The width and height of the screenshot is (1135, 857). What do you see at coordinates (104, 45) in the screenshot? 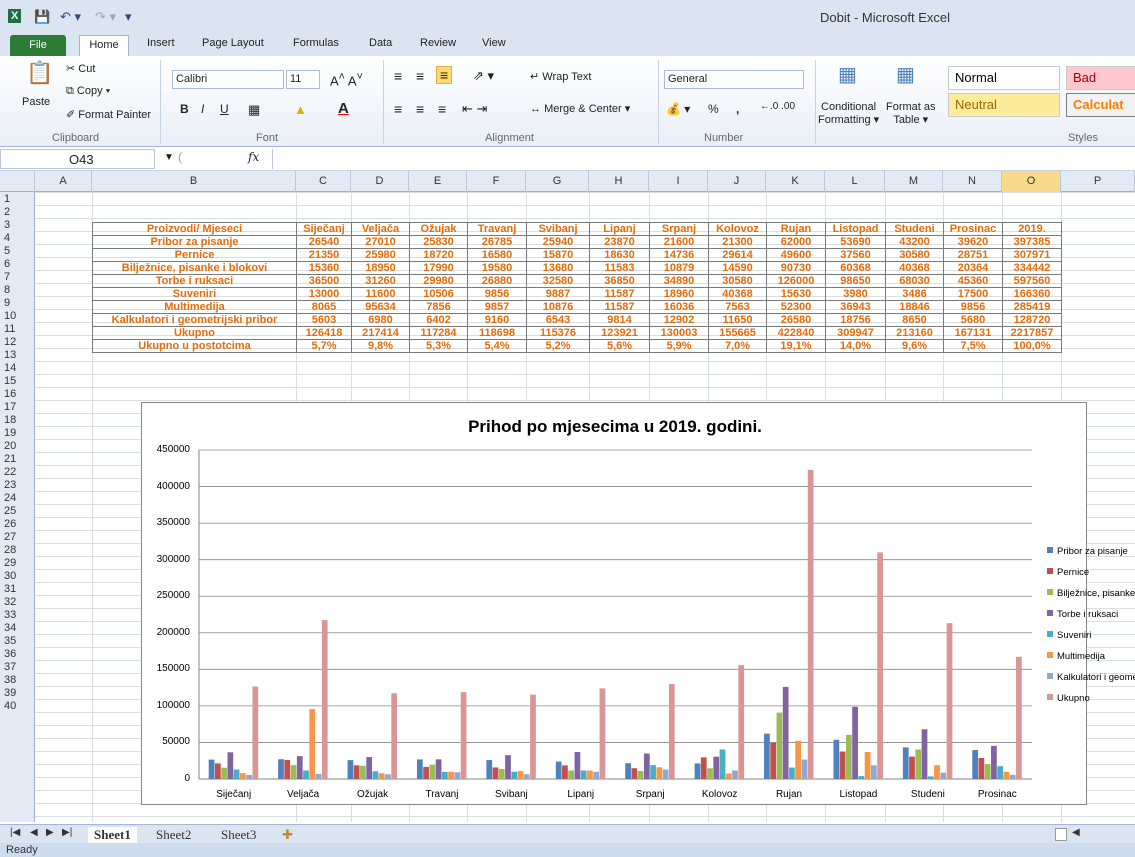
I see `tab-home: Home` at bounding box center [104, 45].